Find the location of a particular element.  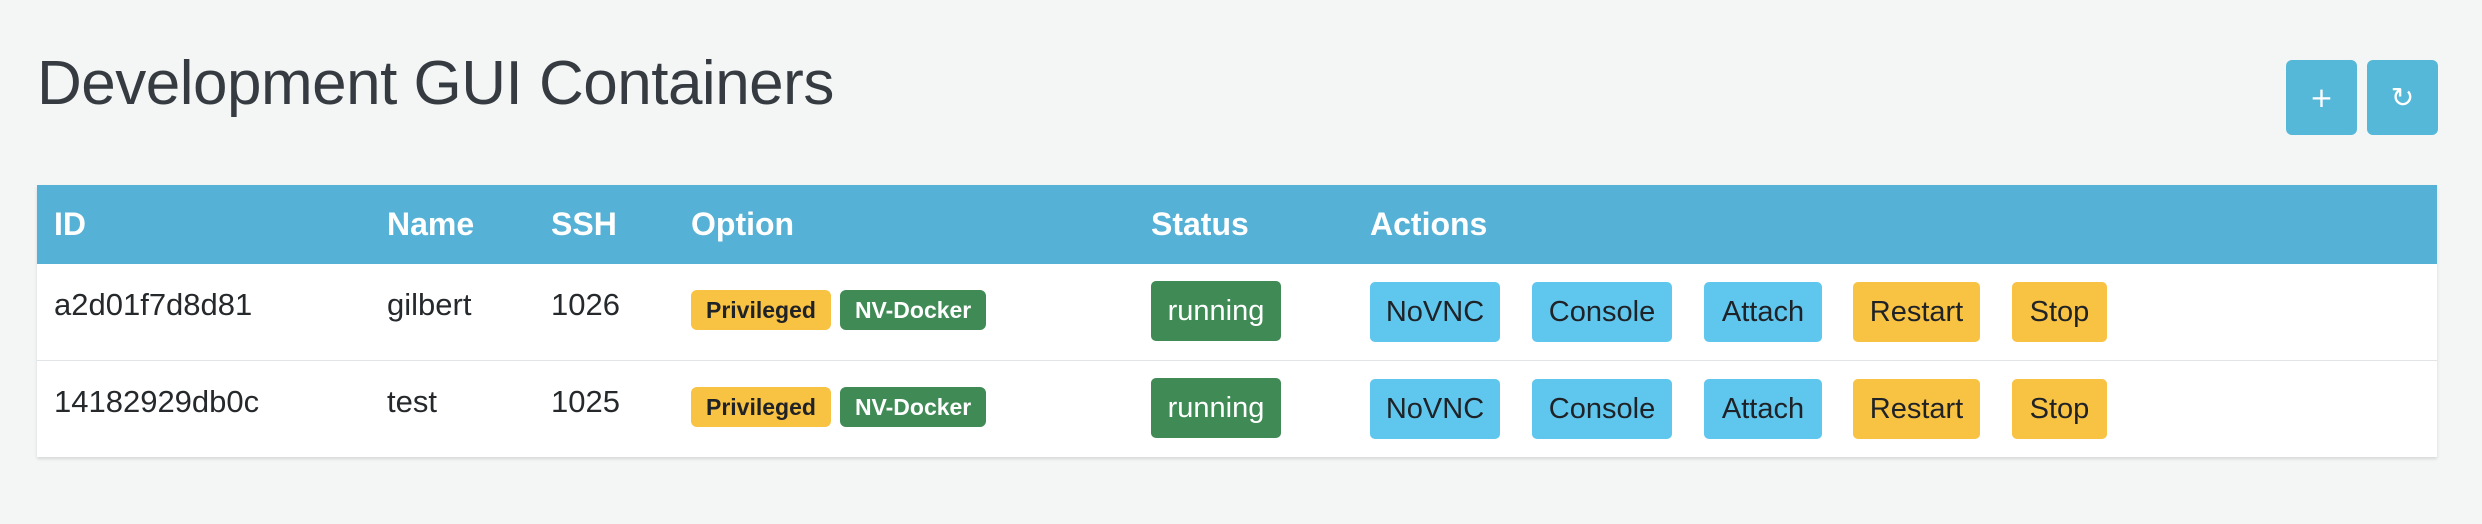

header-actions: Actions is located at coordinates (1429, 224).